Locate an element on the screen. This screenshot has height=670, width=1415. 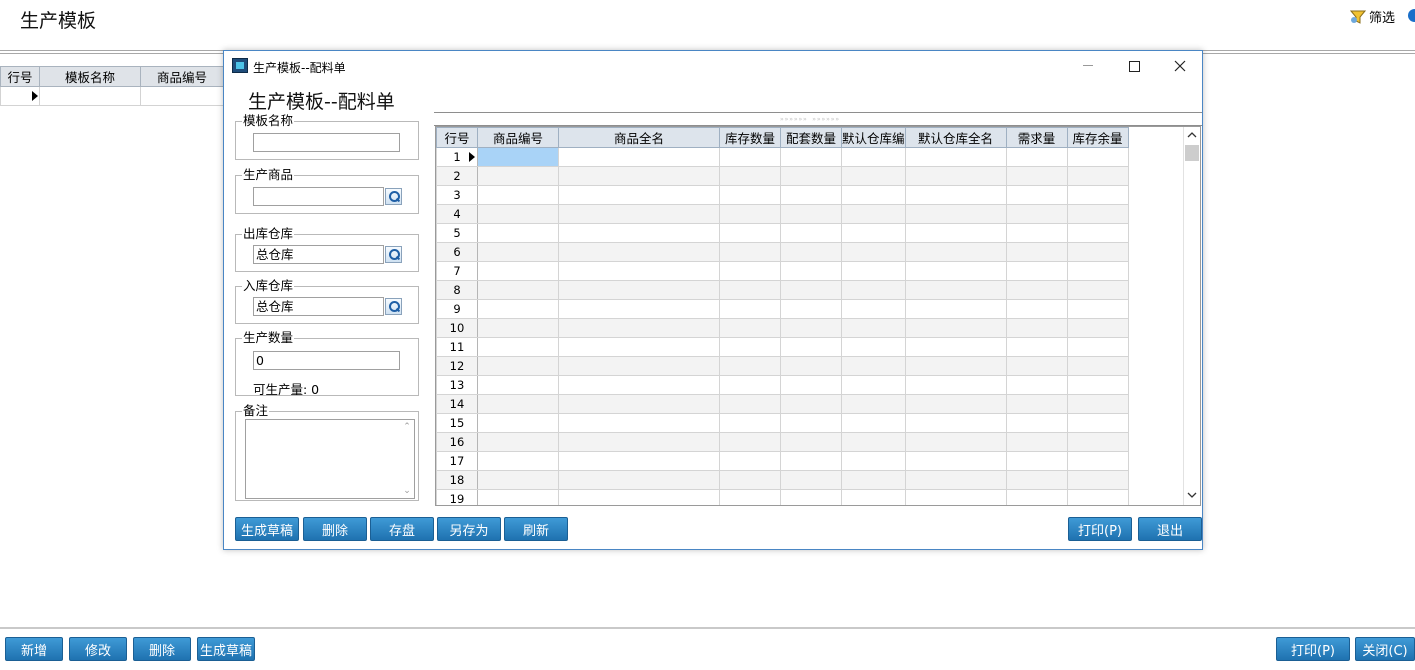
table-row: 1 is located at coordinates (782, 157).